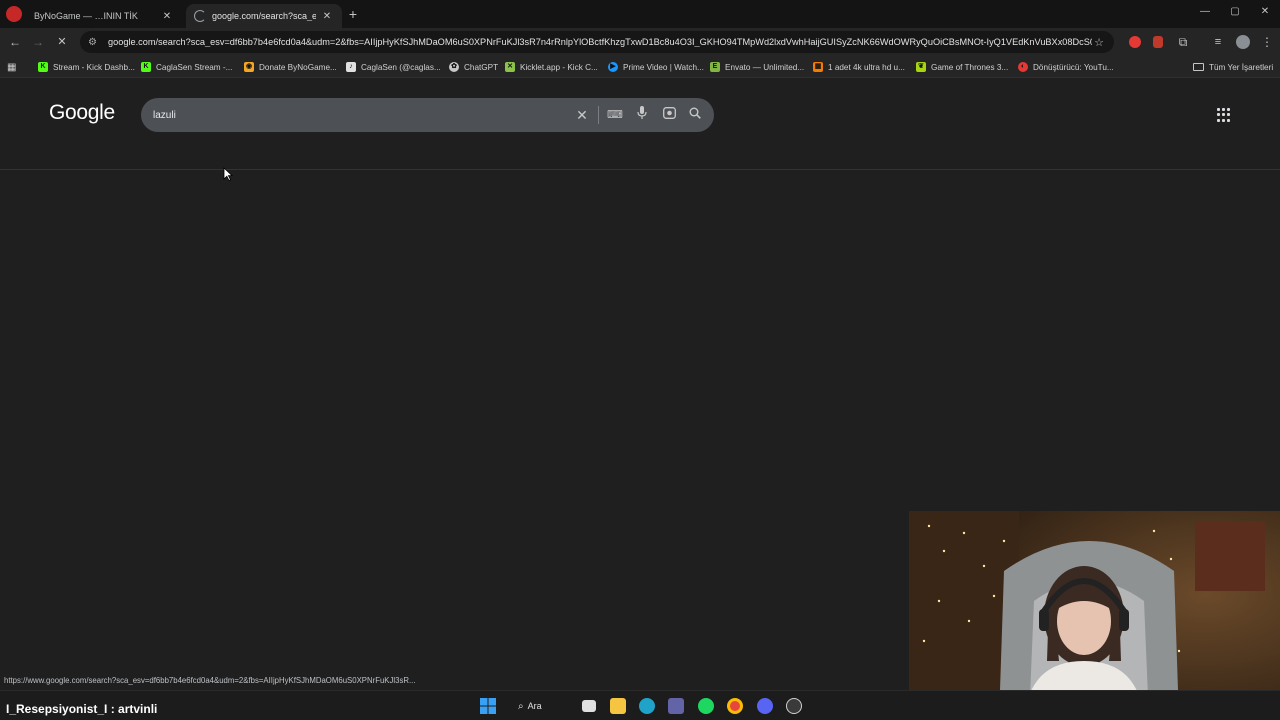  I want to click on profile-avatar, so click(1243, 42).